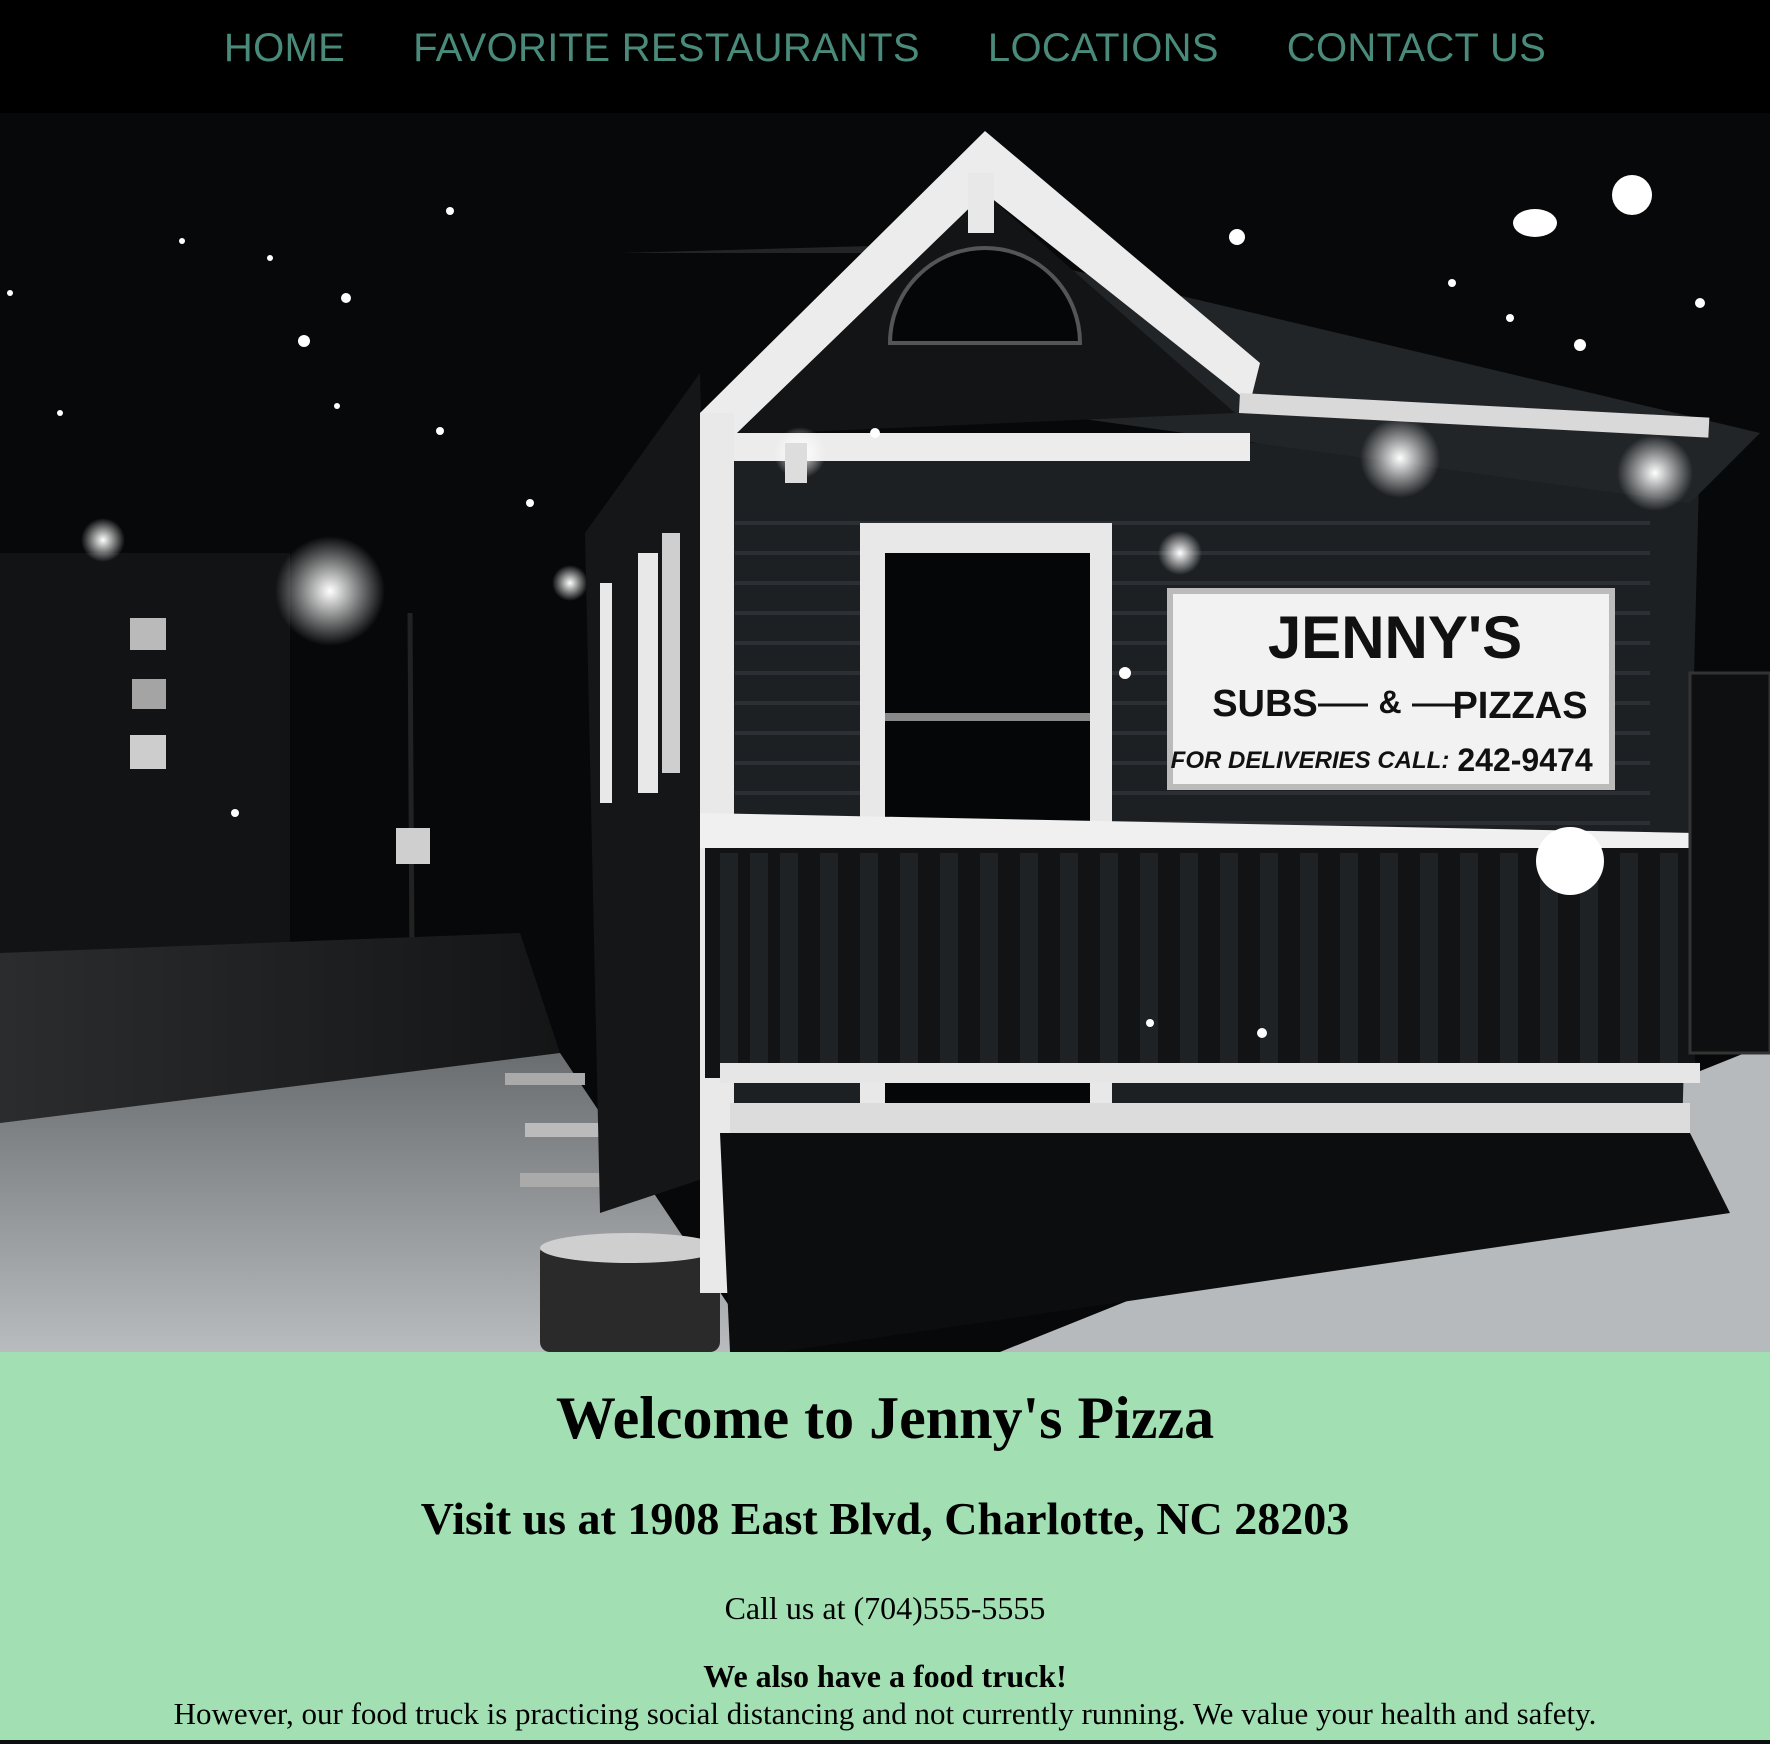  What do you see at coordinates (1395, 637) in the screenshot?
I see `sign-name-text: JENNY'S` at bounding box center [1395, 637].